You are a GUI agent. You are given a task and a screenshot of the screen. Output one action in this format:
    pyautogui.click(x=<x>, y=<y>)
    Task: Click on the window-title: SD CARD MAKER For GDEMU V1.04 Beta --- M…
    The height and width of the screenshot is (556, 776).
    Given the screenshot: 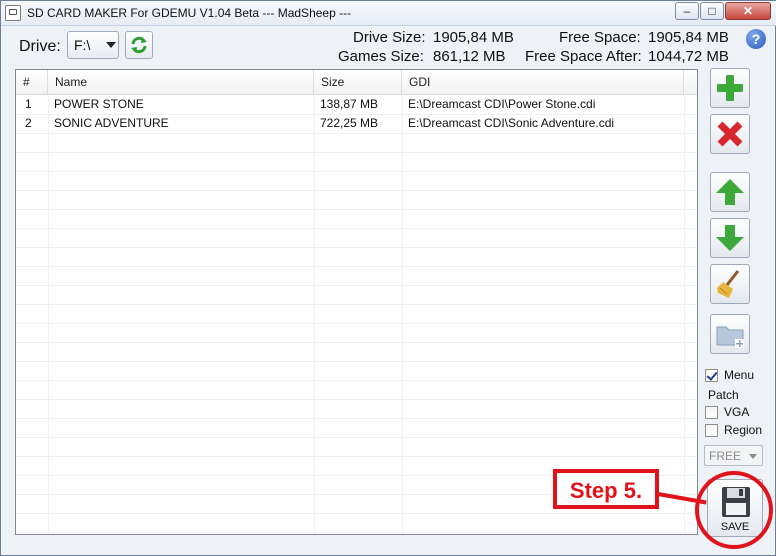 What is the action you would take?
    pyautogui.click(x=189, y=13)
    